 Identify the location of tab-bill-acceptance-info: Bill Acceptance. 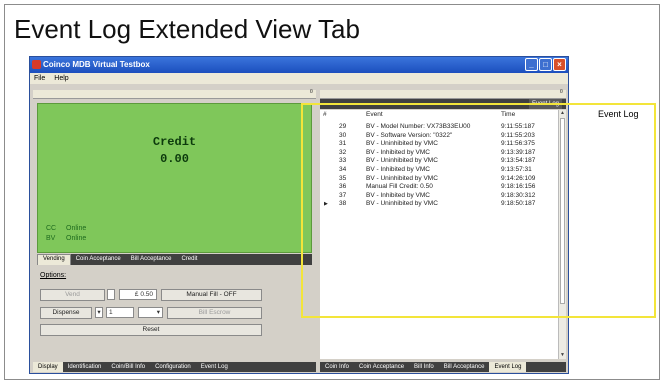
(464, 367).